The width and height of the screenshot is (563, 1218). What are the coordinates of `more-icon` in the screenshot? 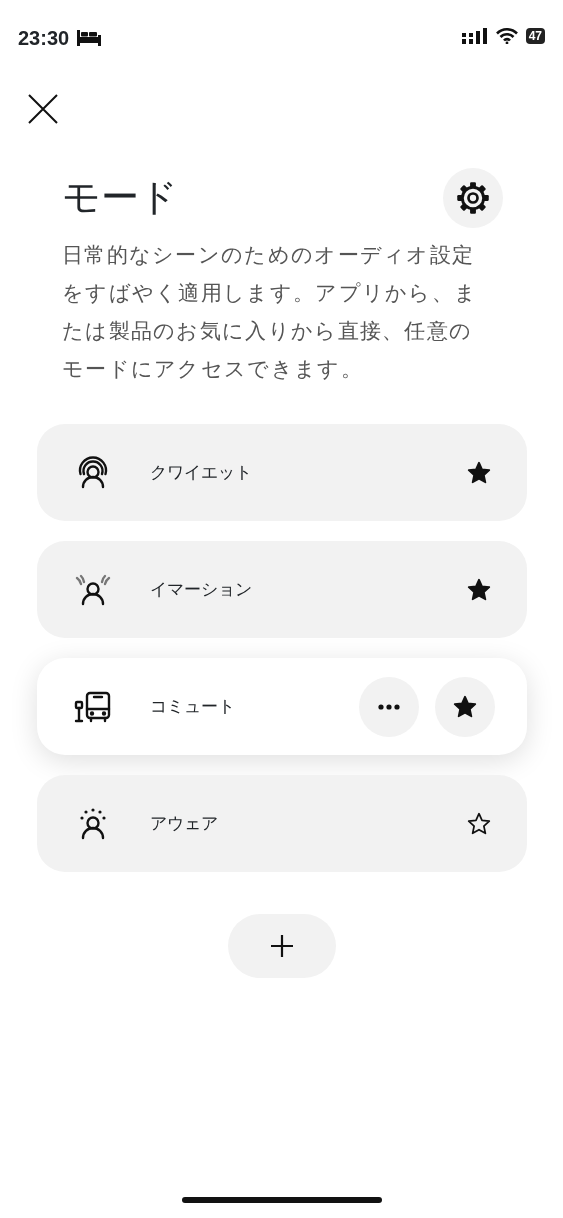 It's located at (389, 706).